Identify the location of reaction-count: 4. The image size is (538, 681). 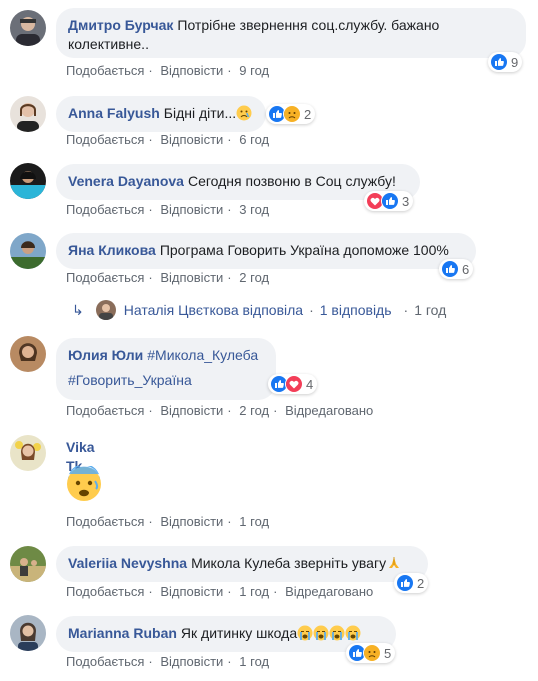
(310, 384).